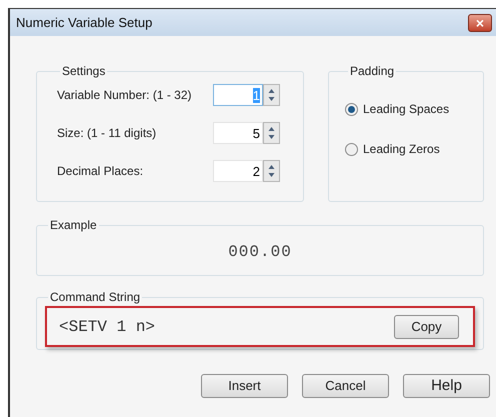  What do you see at coordinates (106, 133) in the screenshot?
I see `field-label: Size: (1 - 11 digits)` at bounding box center [106, 133].